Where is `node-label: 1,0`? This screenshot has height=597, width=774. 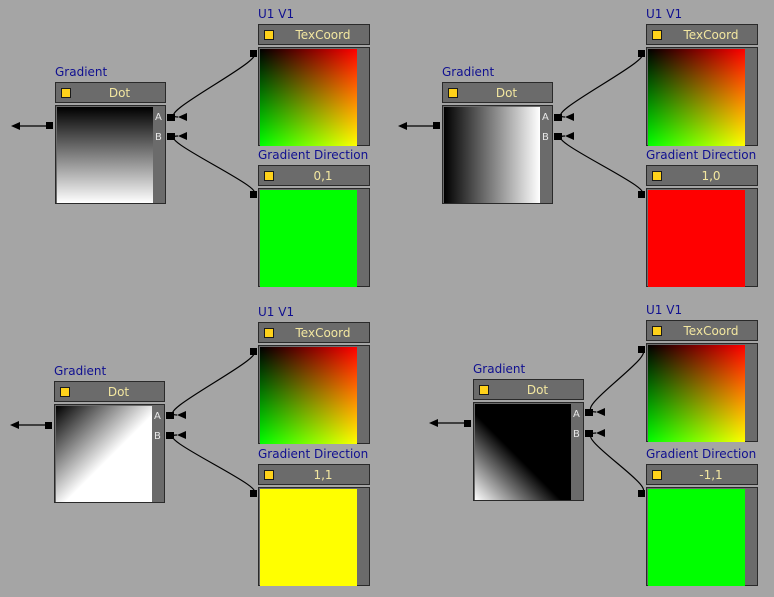
node-label: 1,0 is located at coordinates (711, 176).